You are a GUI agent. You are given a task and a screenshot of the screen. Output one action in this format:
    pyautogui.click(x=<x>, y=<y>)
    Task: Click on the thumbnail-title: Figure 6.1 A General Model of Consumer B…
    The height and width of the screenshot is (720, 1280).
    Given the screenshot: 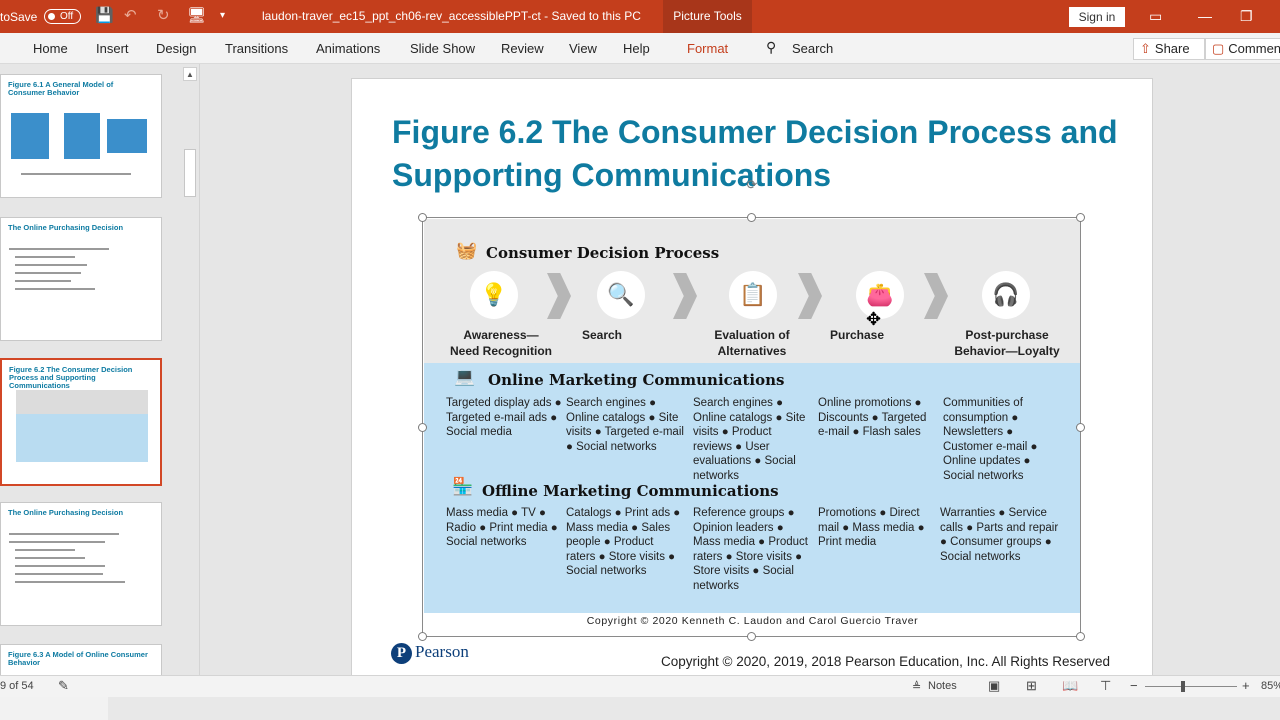 What is the action you would take?
    pyautogui.click(x=61, y=88)
    